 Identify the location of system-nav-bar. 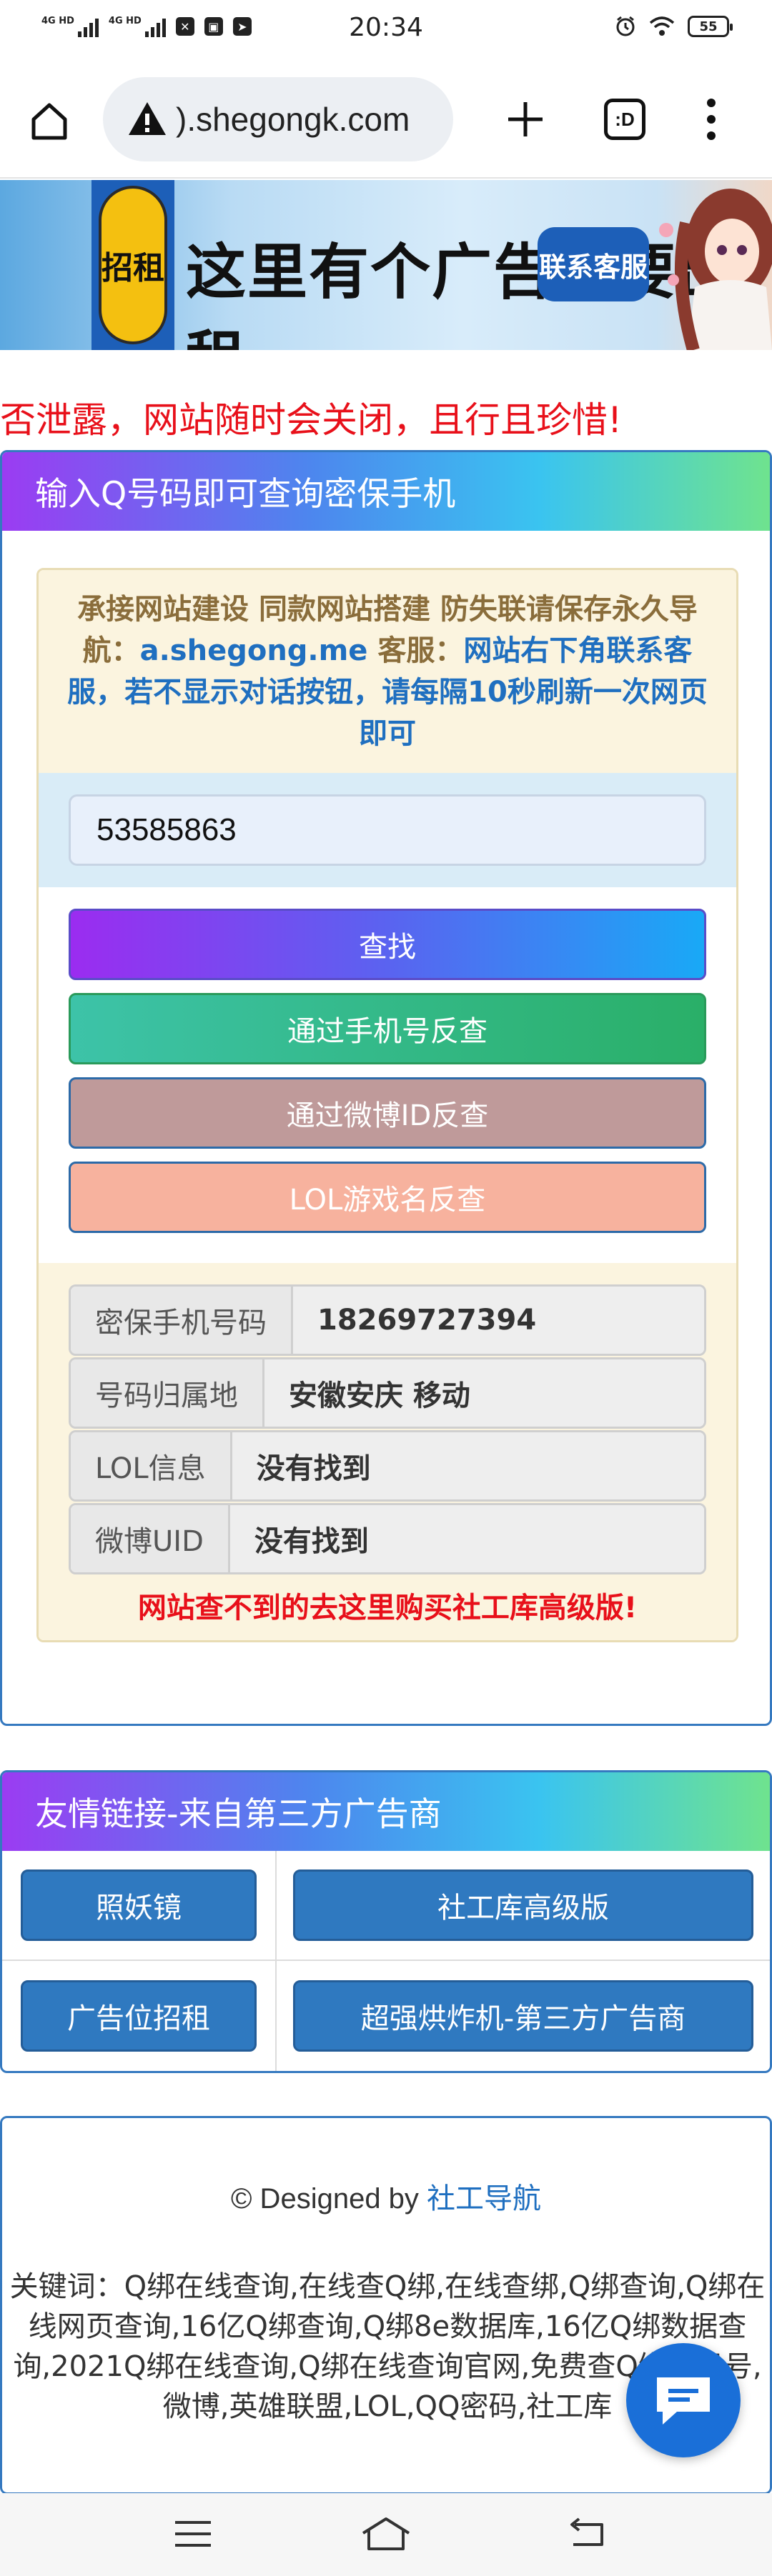
(386, 2534).